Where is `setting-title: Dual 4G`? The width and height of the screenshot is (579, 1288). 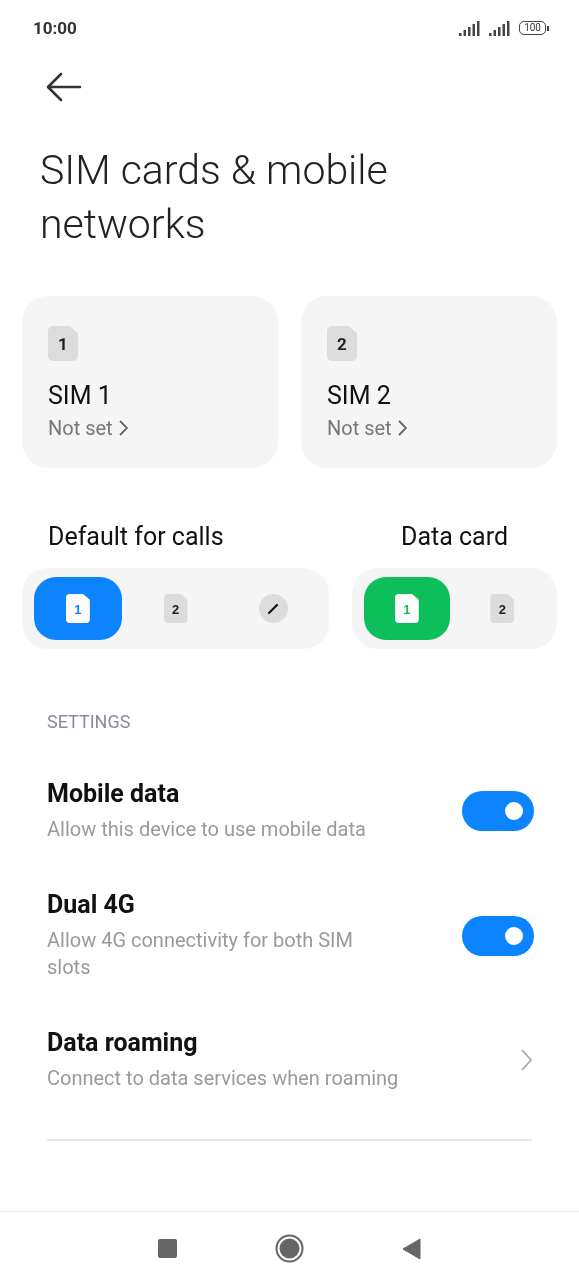
setting-title: Dual 4G is located at coordinates (91, 904).